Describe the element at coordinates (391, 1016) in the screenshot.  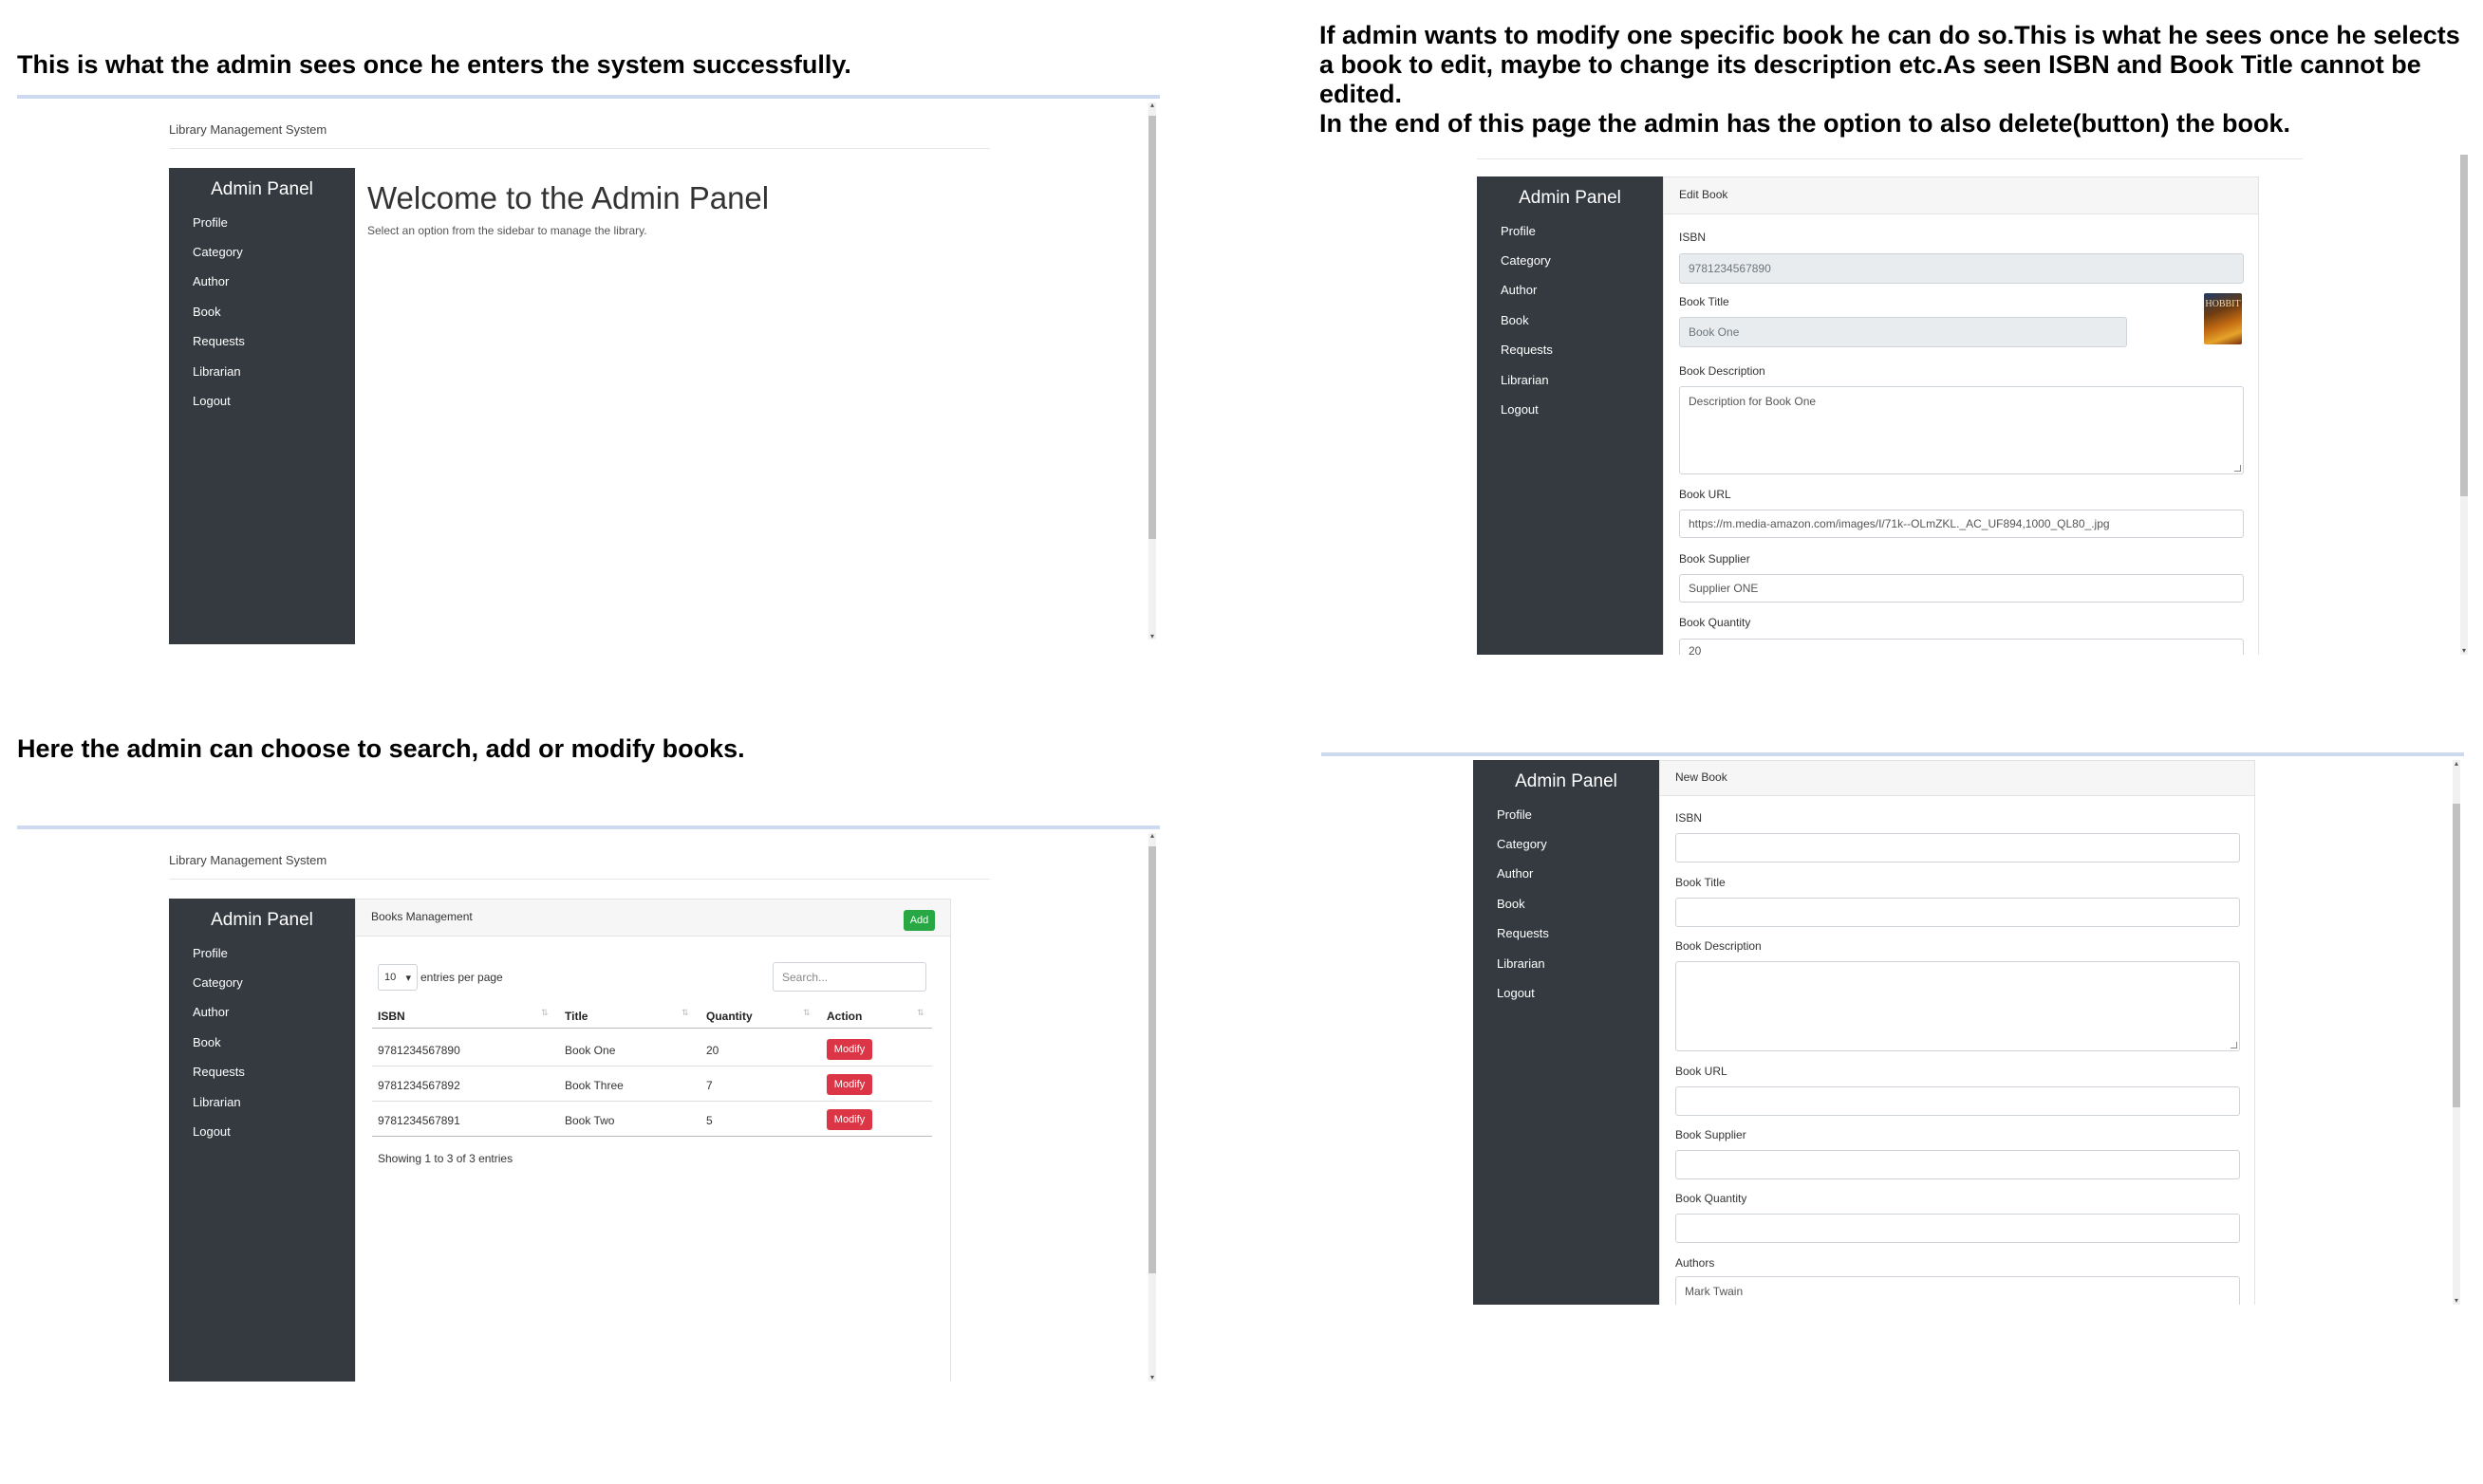
I see `column-header-isbn: ISBN` at that location.